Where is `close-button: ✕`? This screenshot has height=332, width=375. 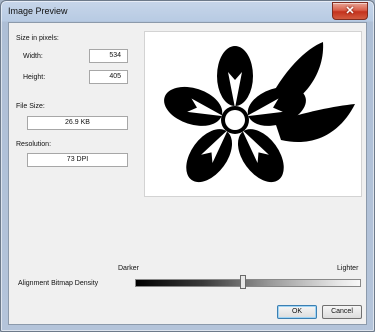 close-button: ✕ is located at coordinates (350, 11).